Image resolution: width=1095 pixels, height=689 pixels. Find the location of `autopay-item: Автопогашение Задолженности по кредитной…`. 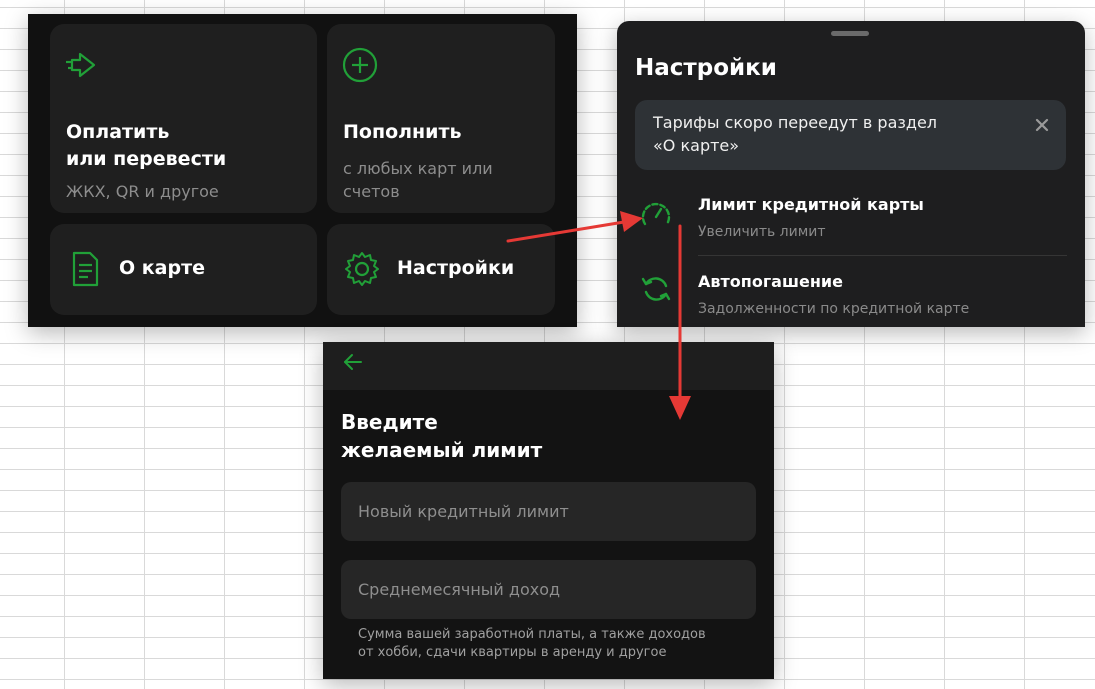

autopay-item: Автопогашение Задолженности по кредитной… is located at coordinates (851, 292).